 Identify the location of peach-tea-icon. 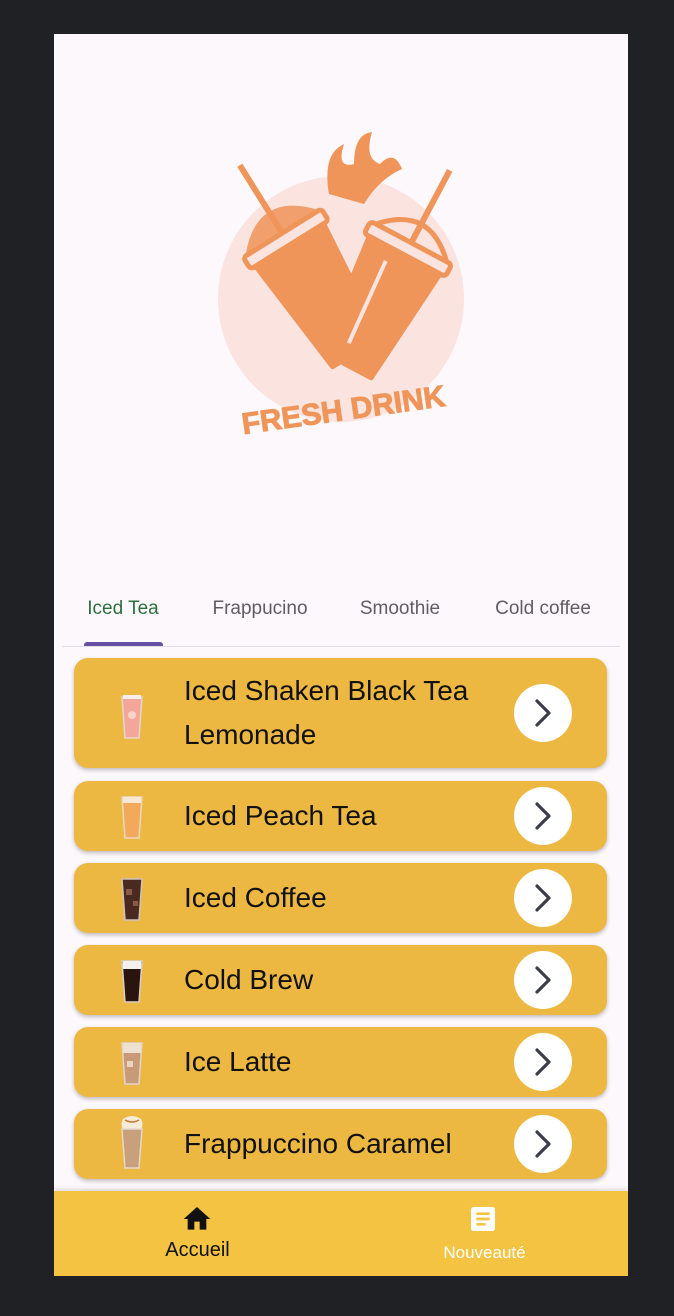
(132, 817).